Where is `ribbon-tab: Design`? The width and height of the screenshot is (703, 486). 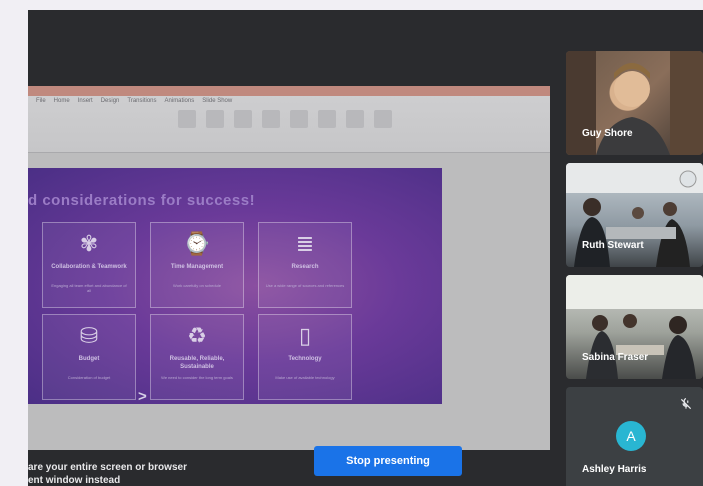
ribbon-tab: Design is located at coordinates (110, 101).